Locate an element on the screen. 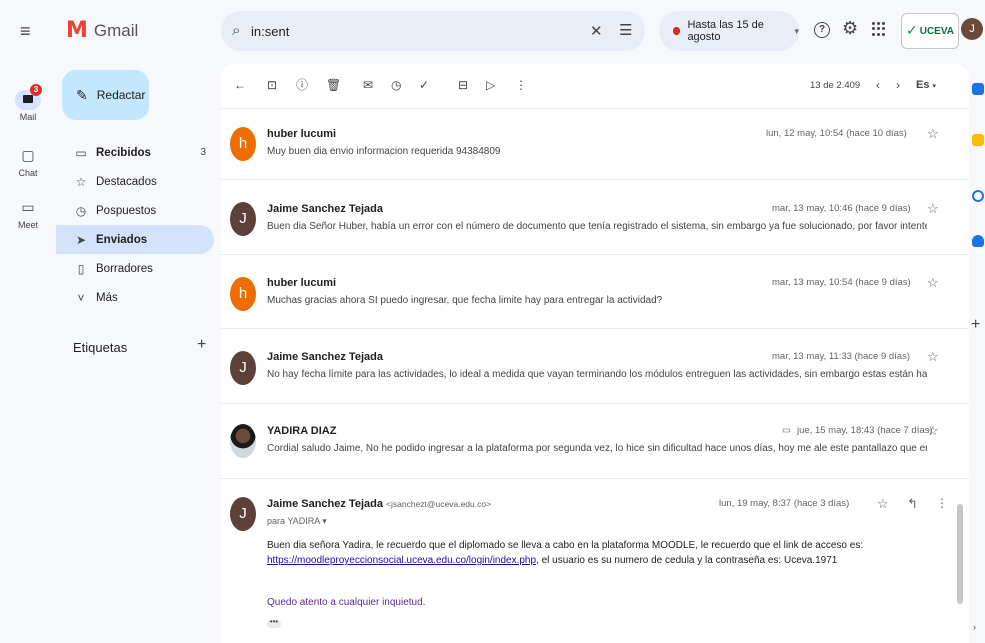 The width and height of the screenshot is (985, 643). app-name: Gmail is located at coordinates (116, 30).